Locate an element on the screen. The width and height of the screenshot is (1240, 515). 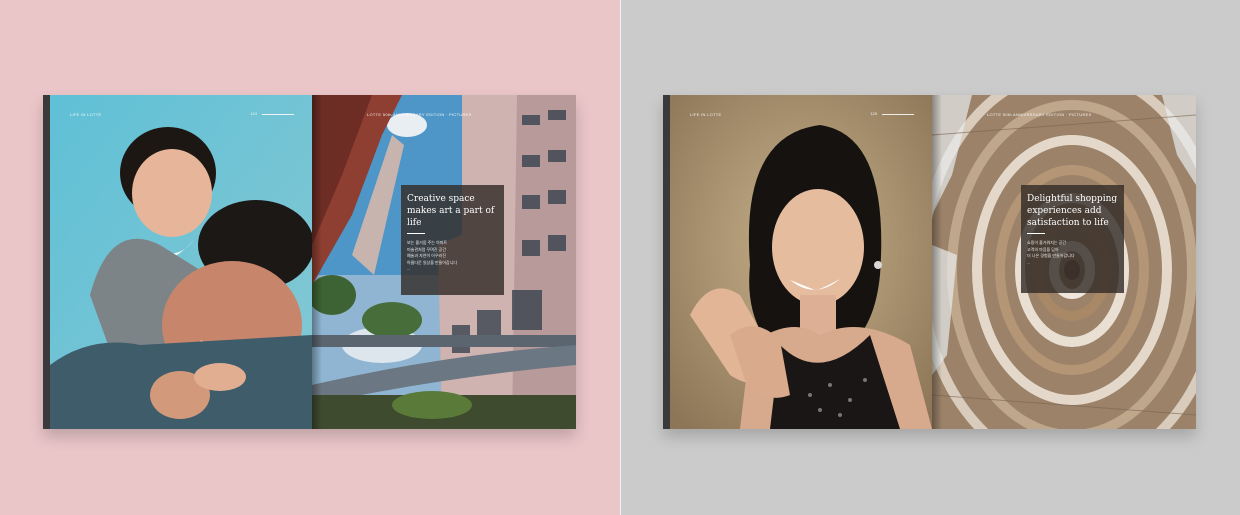
woman-photo is located at coordinates (801, 262).